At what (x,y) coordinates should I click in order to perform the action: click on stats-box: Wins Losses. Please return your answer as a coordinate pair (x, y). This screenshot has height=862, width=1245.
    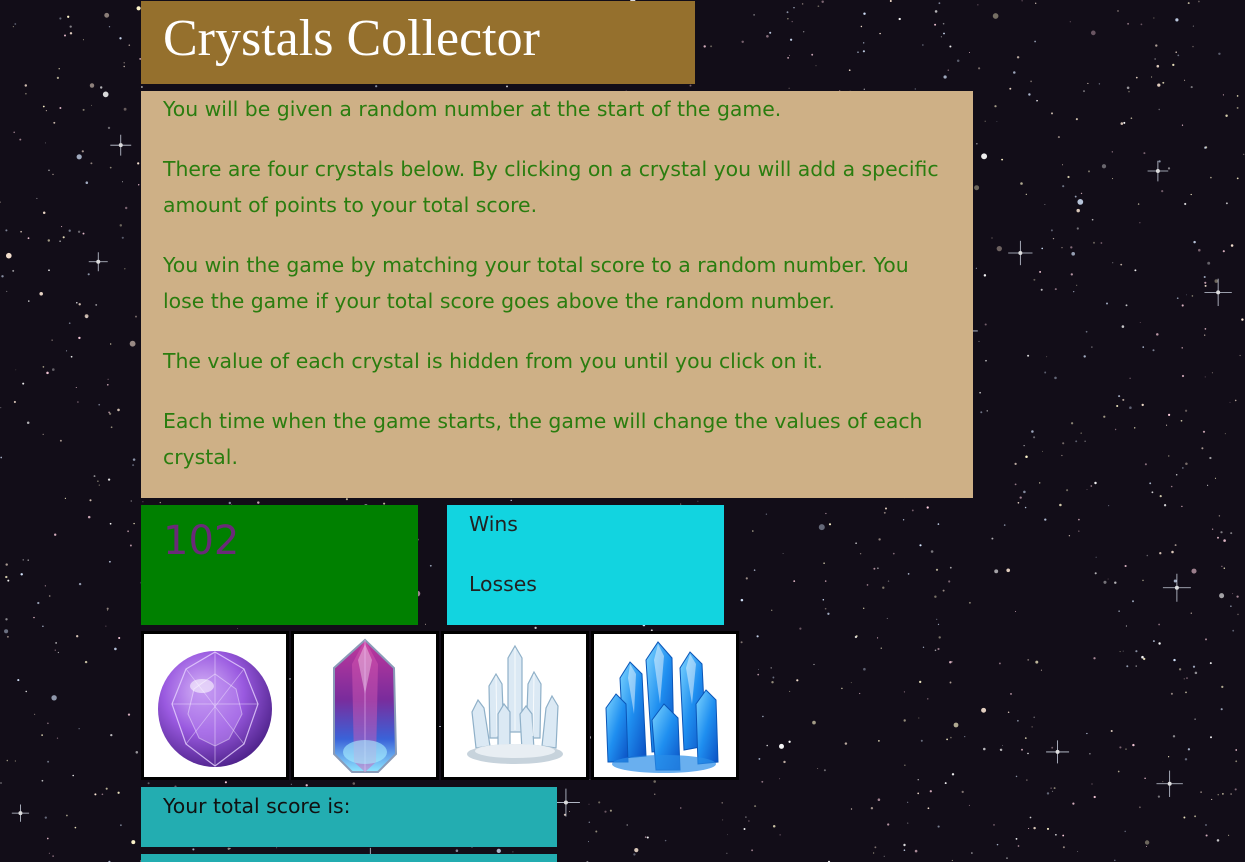
    Looking at the image, I should click on (585, 565).